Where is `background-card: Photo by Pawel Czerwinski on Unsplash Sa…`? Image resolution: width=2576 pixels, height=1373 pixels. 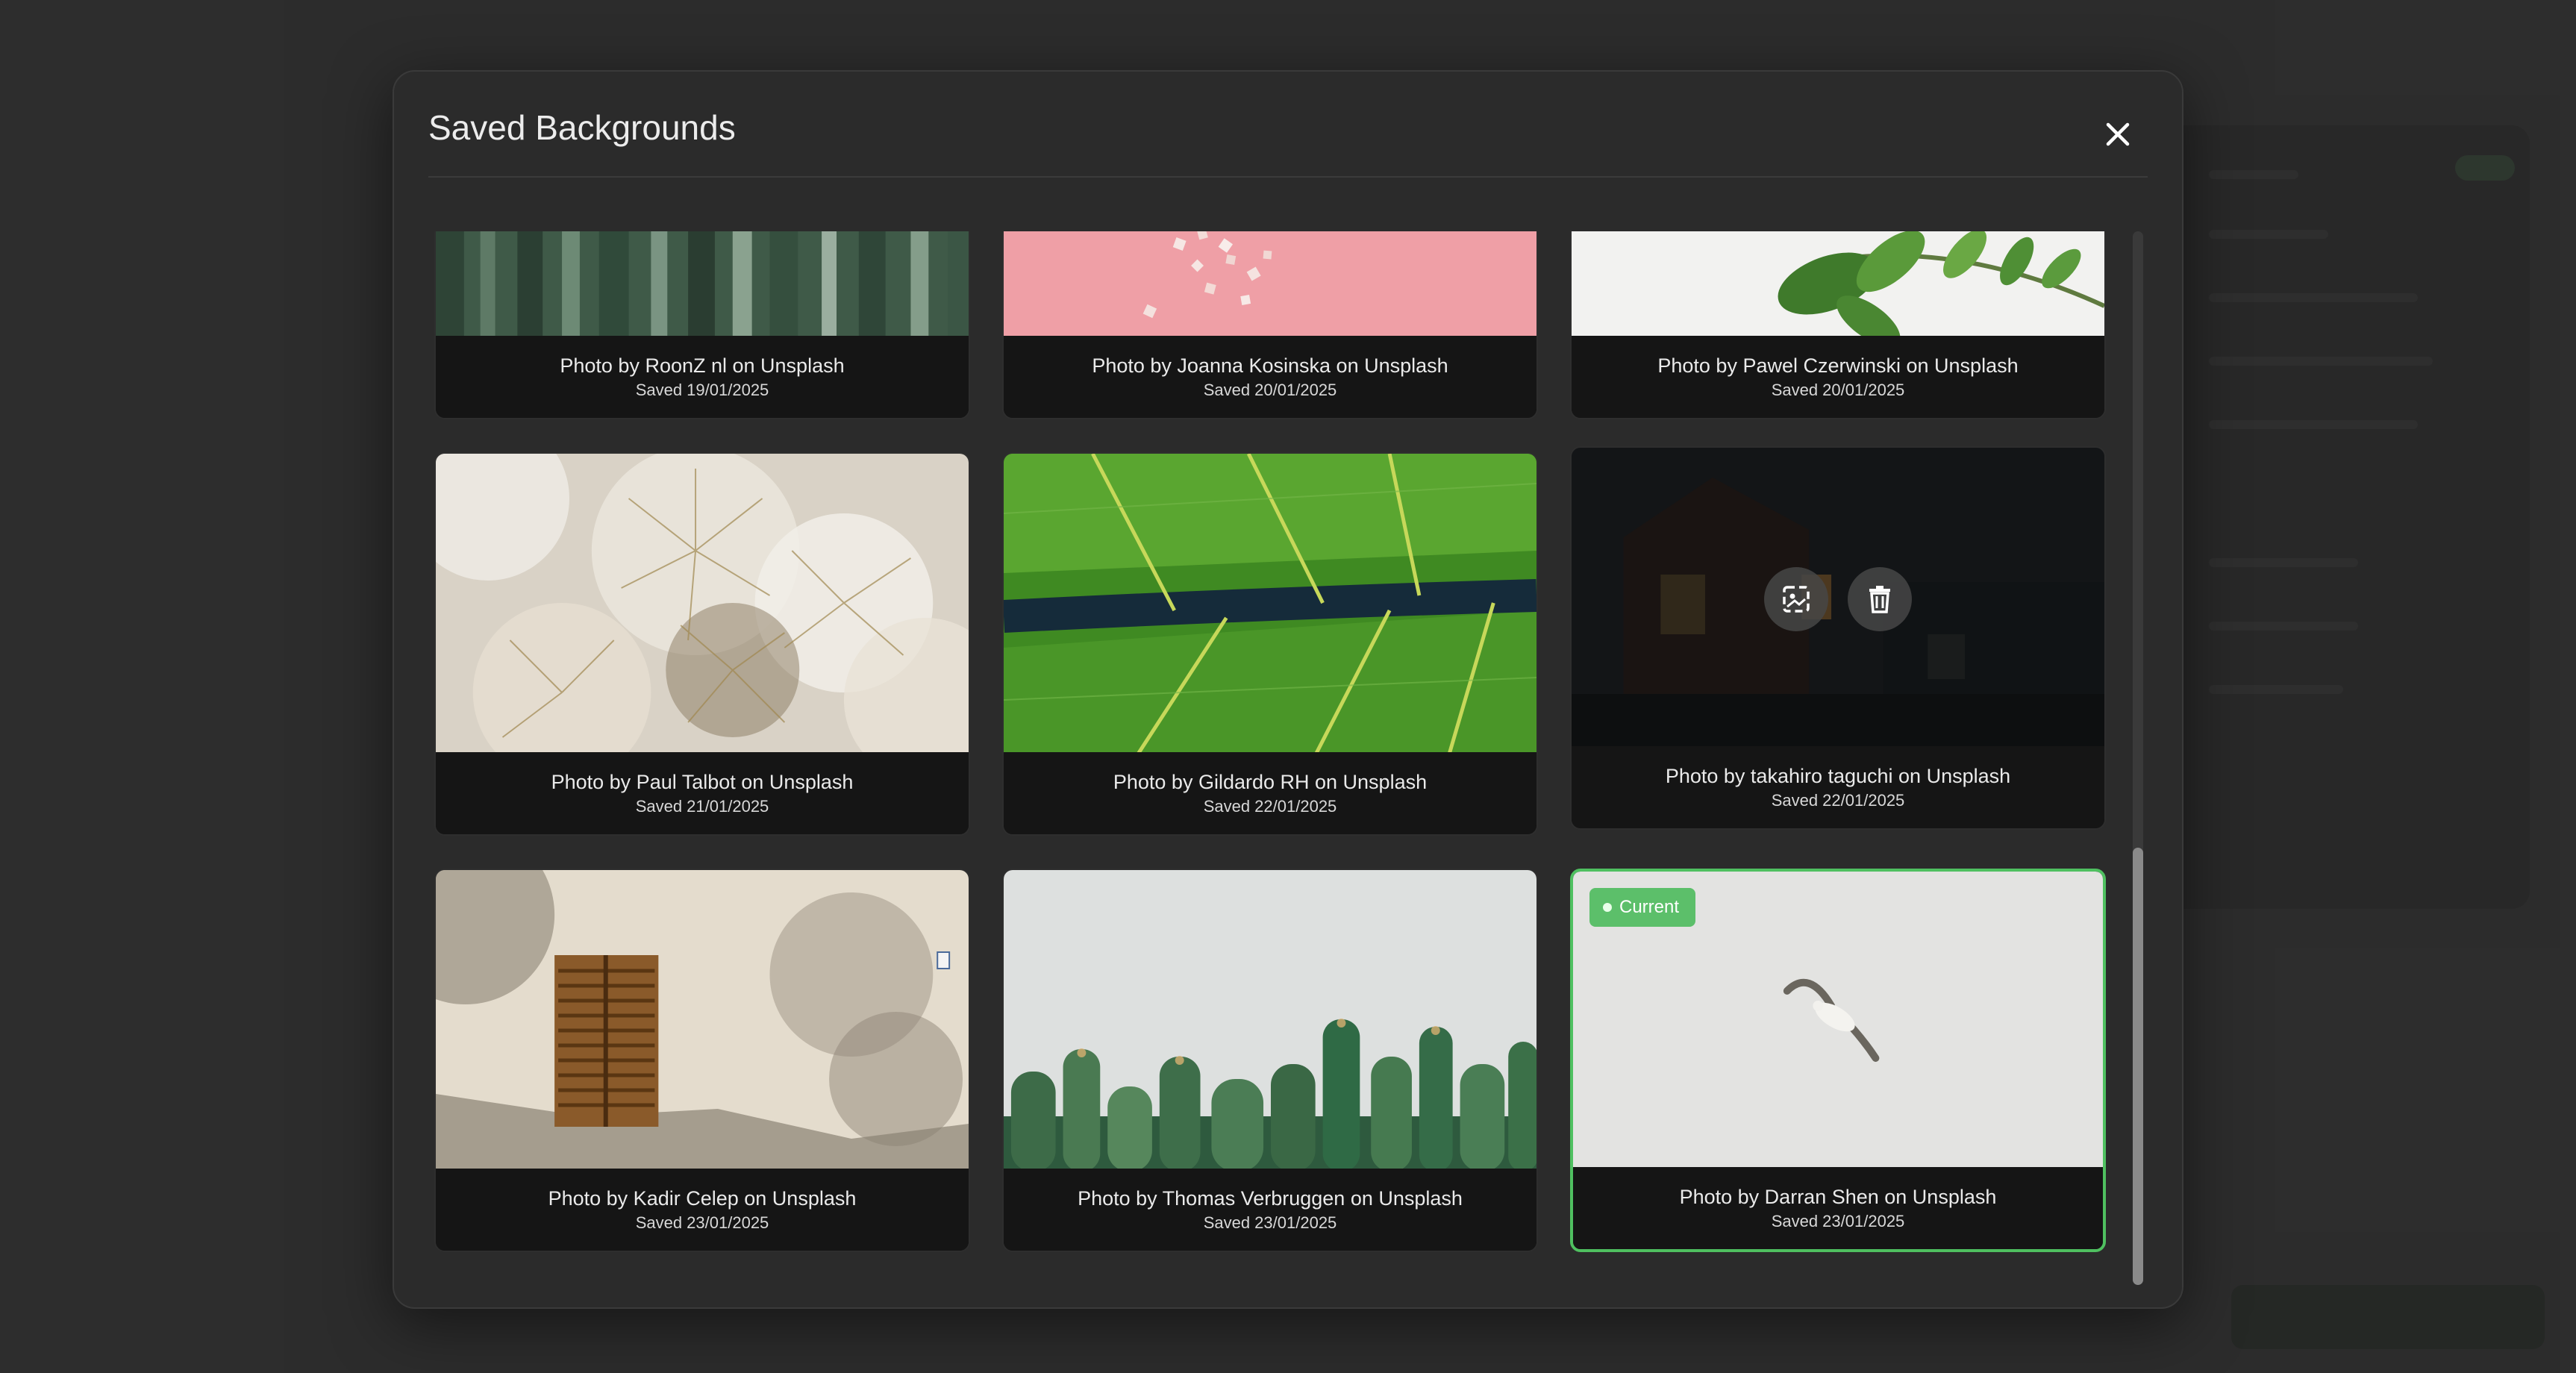
background-card: Photo by Pawel Czerwinski on Unsplash Sa… is located at coordinates (1838, 325).